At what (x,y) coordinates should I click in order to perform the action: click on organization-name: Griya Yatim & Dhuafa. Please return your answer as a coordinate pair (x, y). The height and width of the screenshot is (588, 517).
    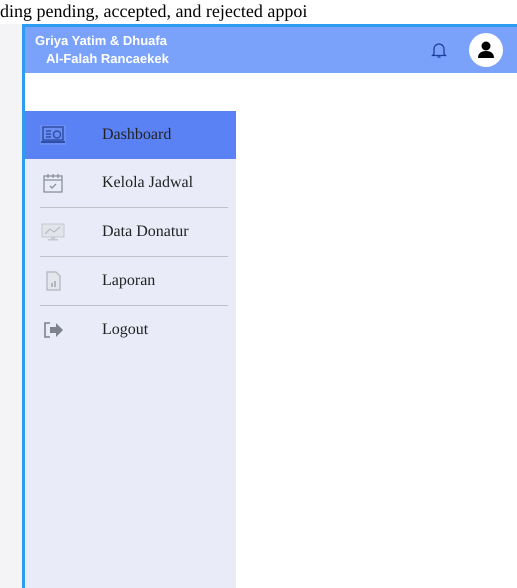
    Looking at the image, I should click on (101, 41).